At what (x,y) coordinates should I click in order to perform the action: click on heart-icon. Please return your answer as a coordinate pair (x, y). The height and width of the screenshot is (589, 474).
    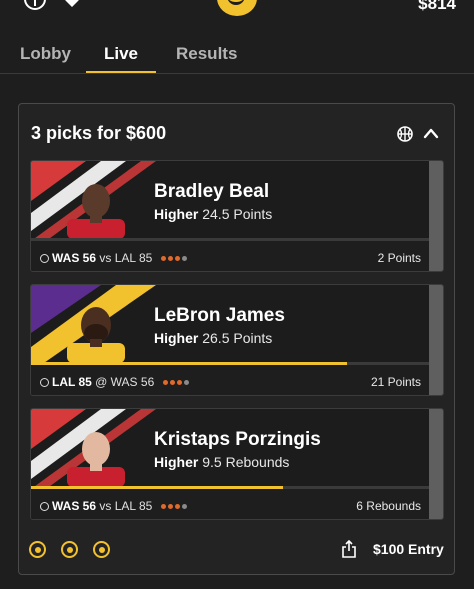
    Looking at the image, I should click on (72, 4).